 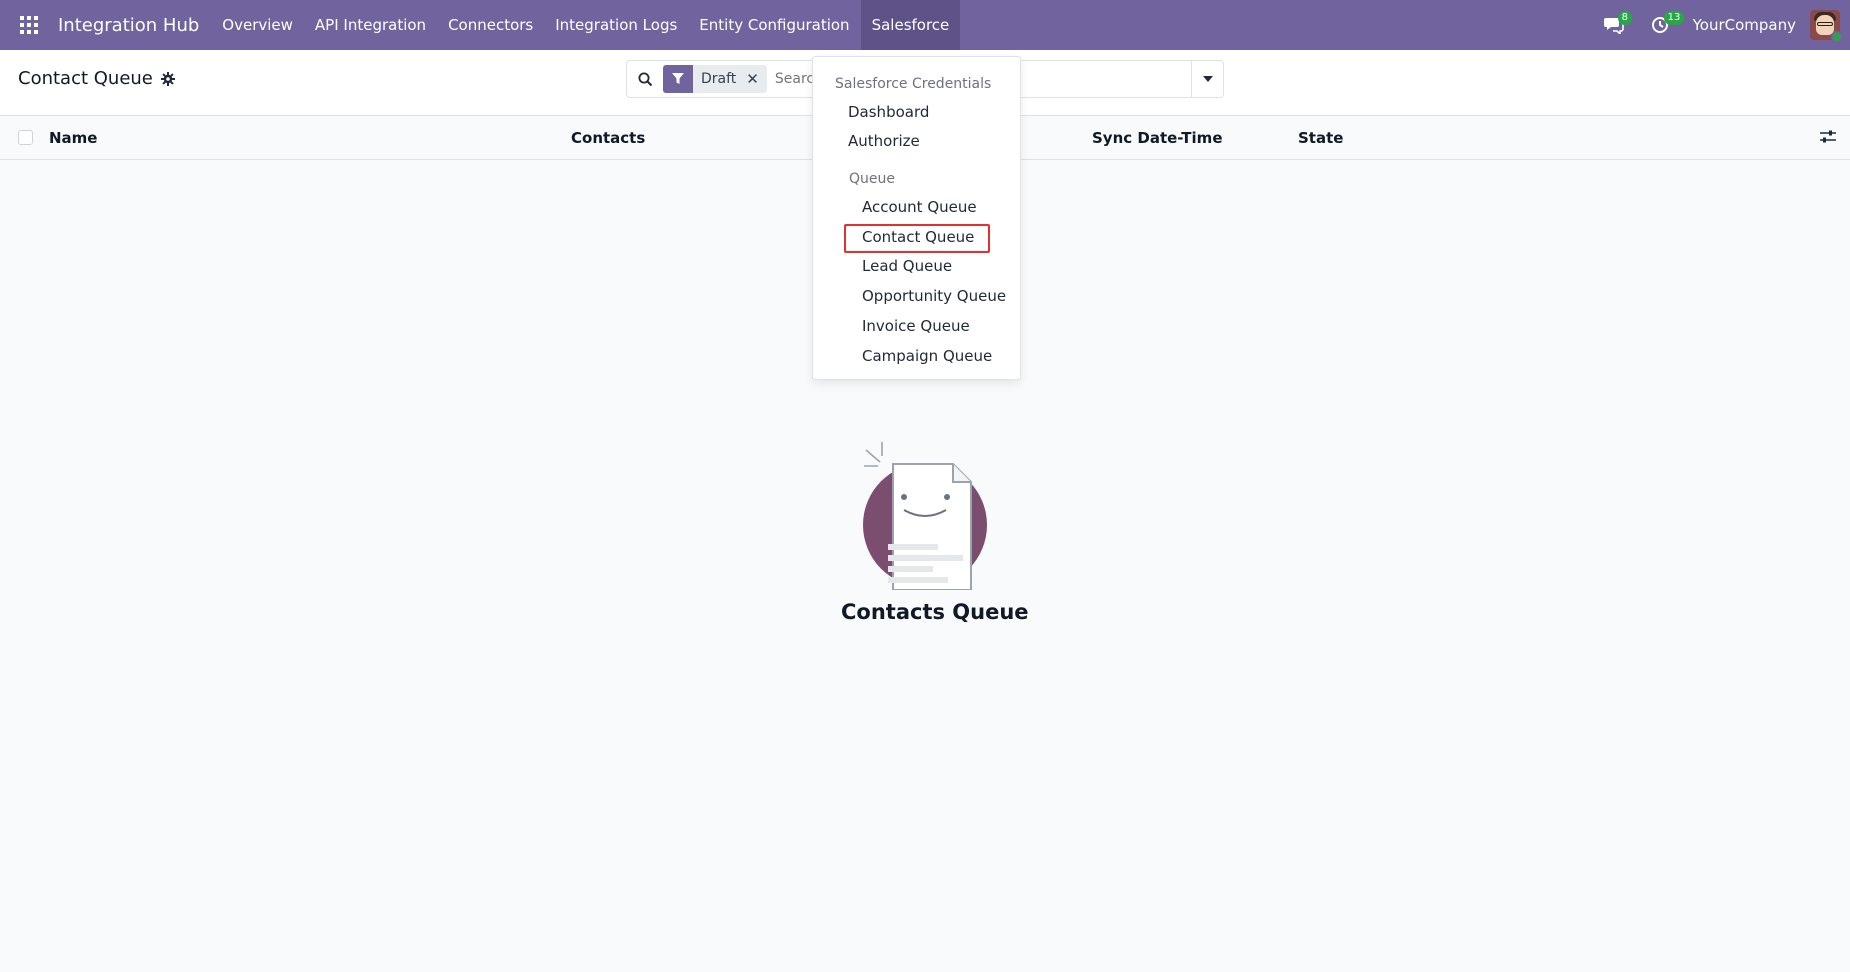 What do you see at coordinates (25, 137) in the screenshot?
I see `select-all-checkbox` at bounding box center [25, 137].